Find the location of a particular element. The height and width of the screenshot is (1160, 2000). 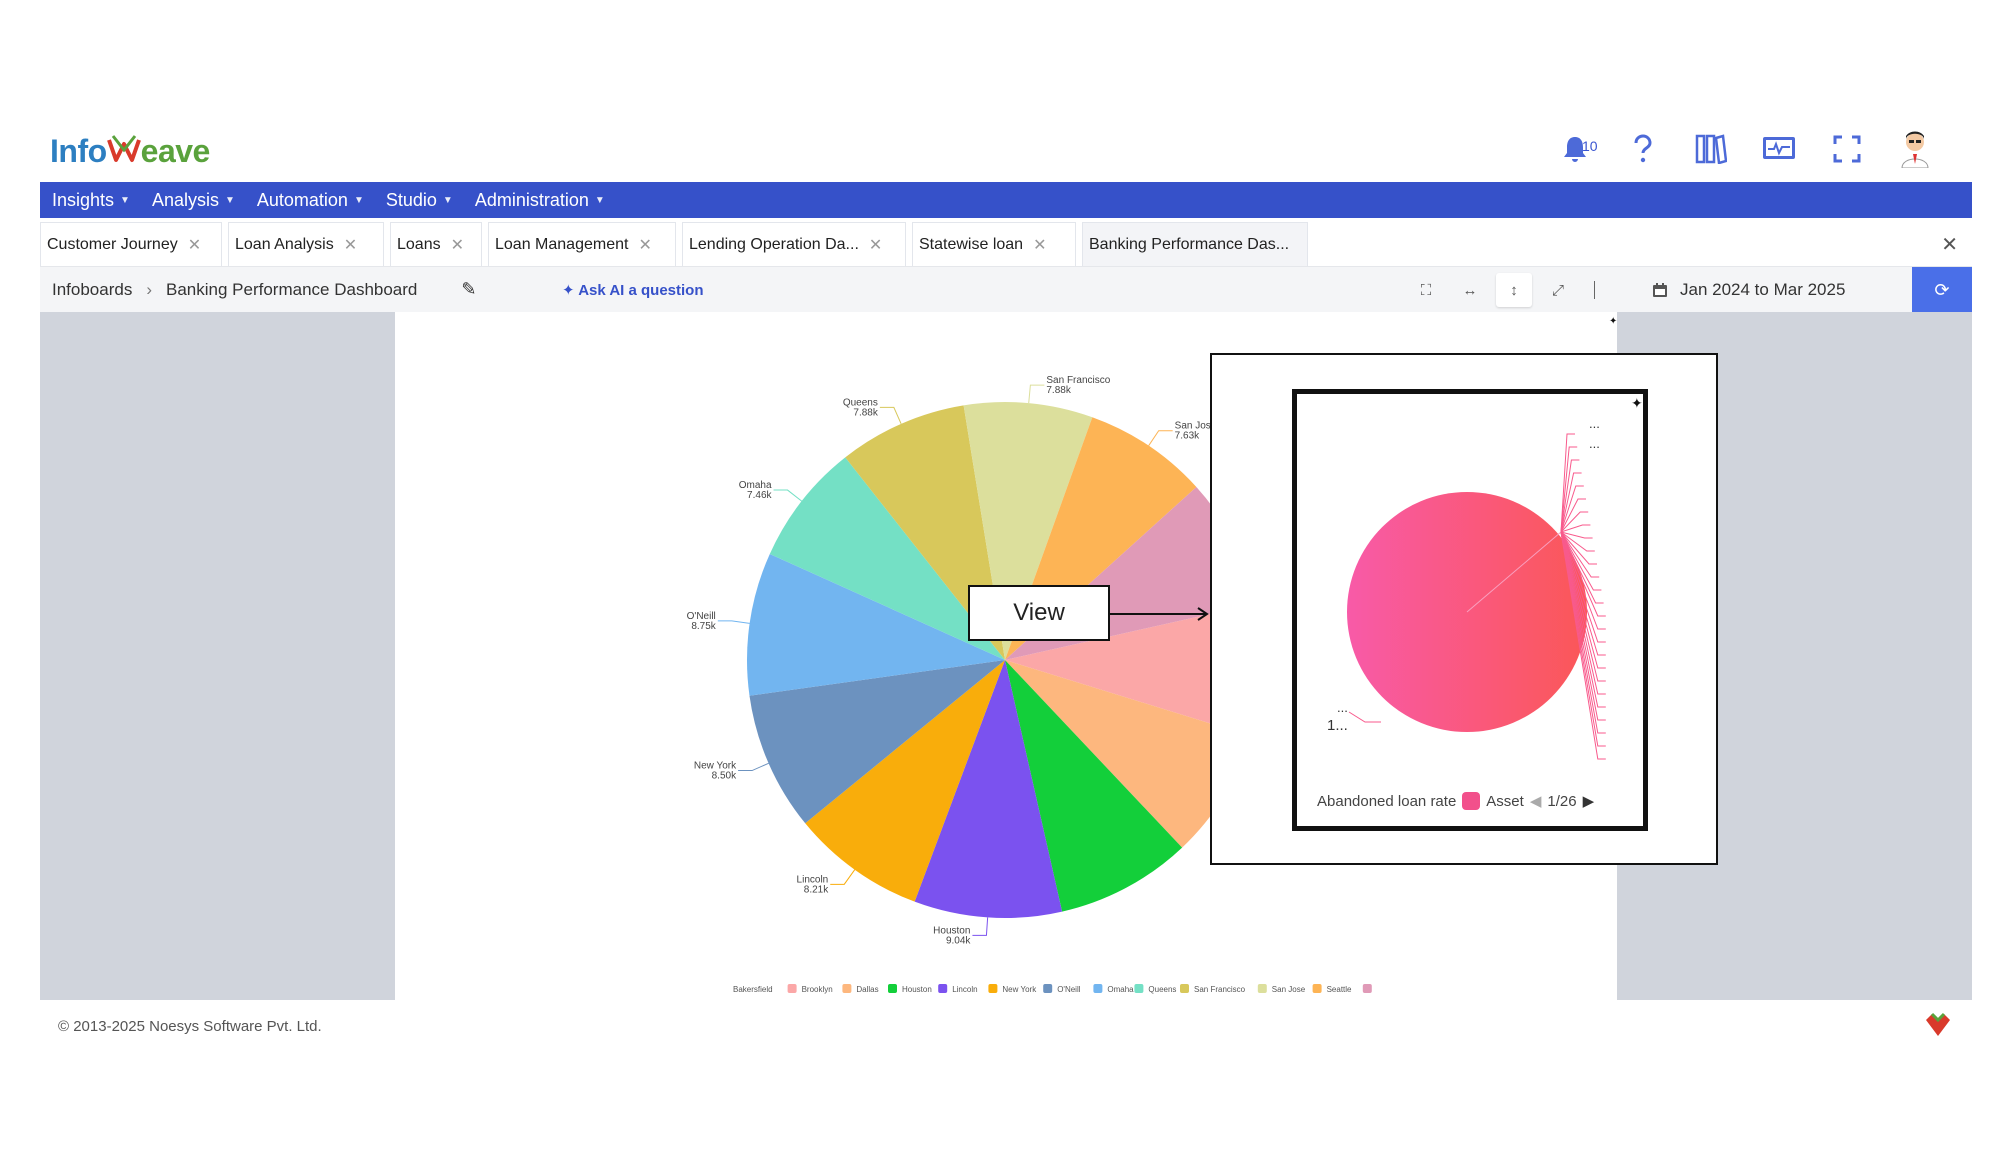

legend-item-label: Seattle is located at coordinates (1339, 989).